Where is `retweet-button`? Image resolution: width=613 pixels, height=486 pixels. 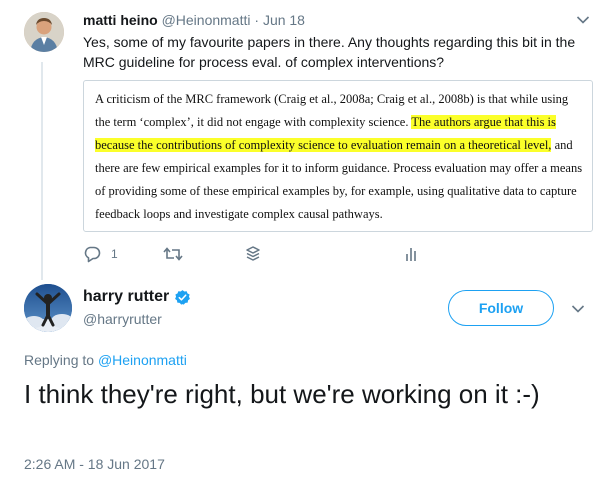
retweet-button is located at coordinates (173, 254).